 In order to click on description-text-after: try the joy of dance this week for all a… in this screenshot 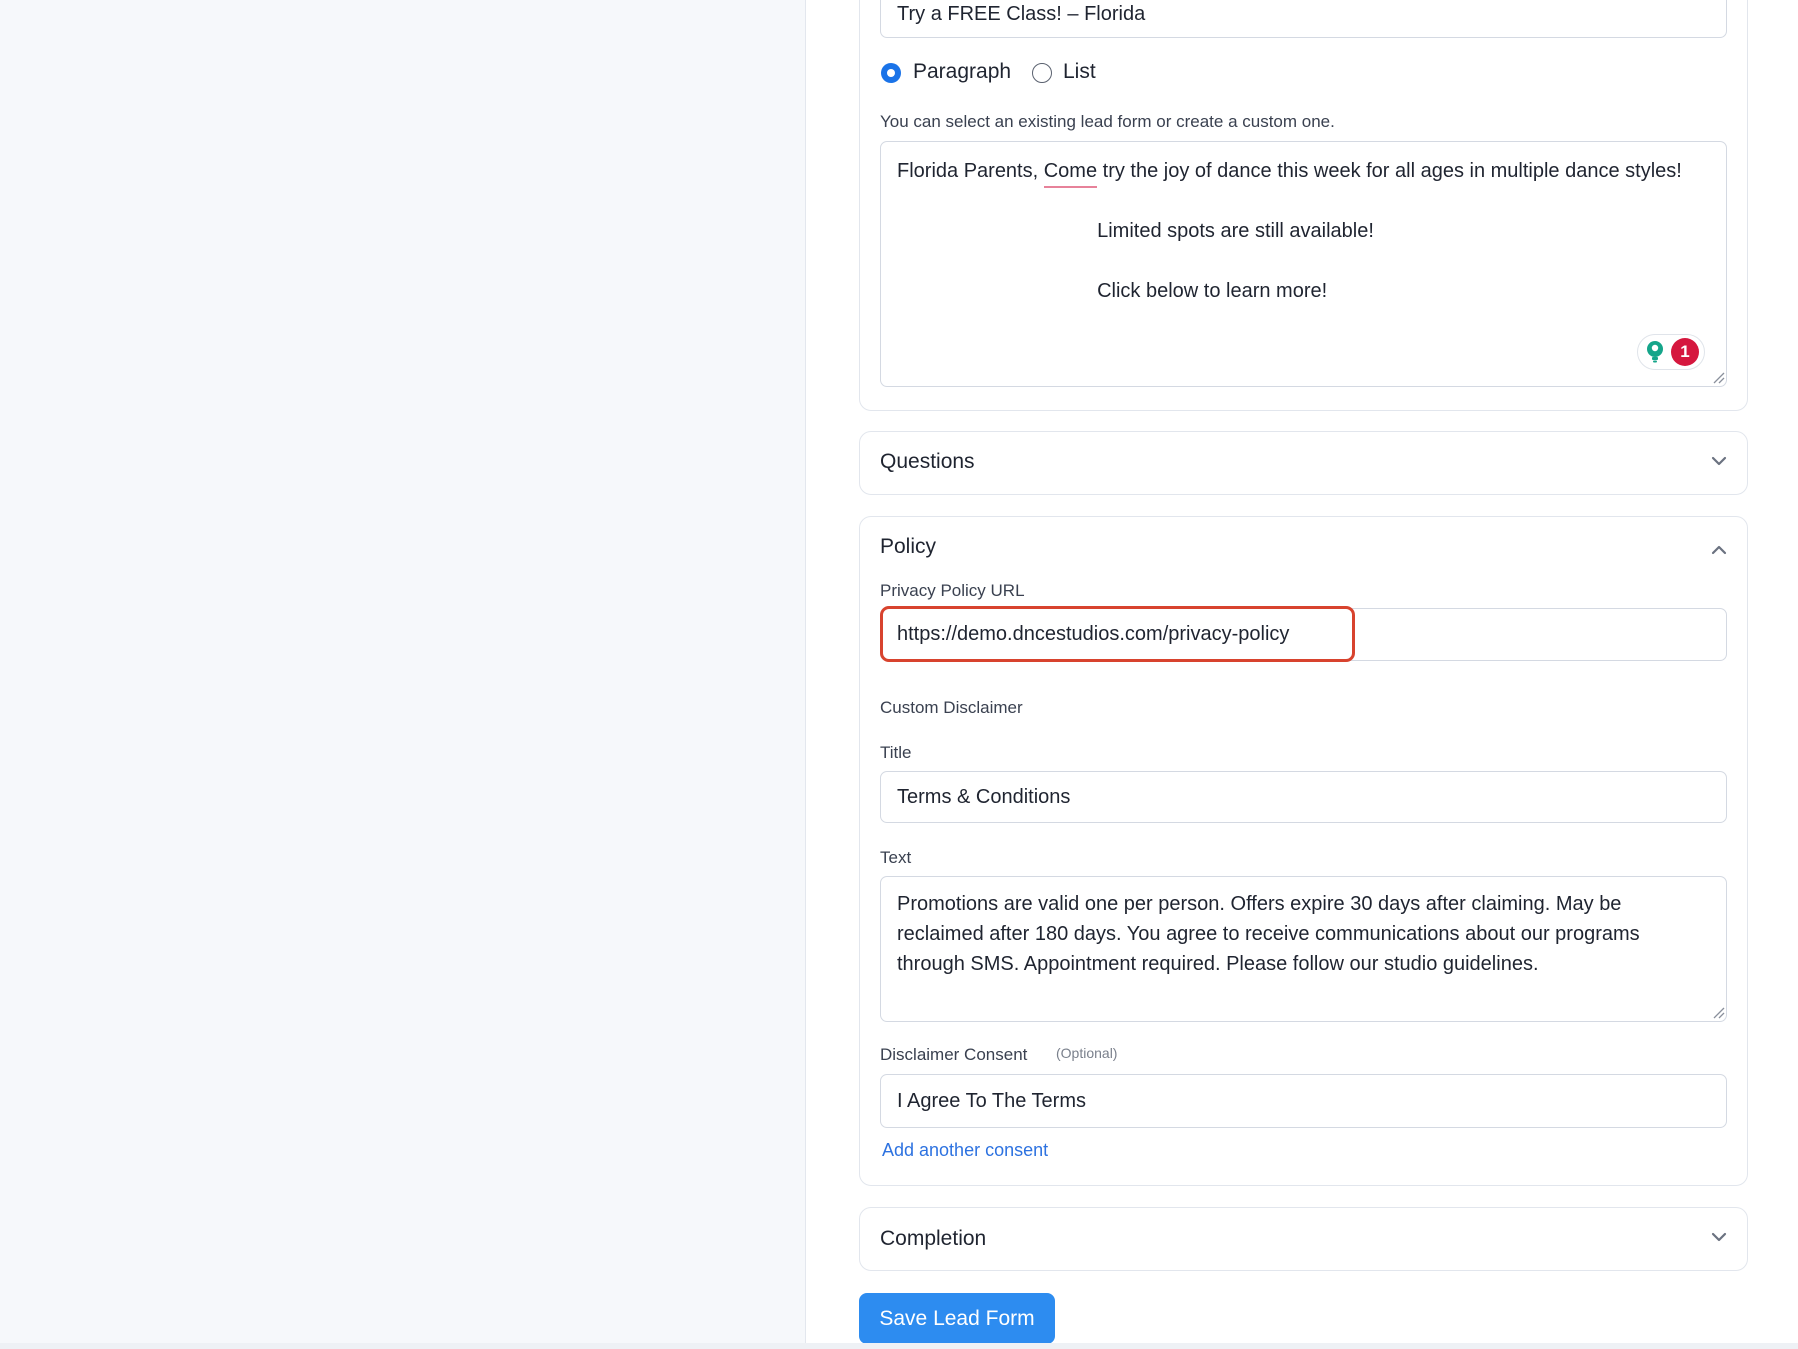, I will do `click(1389, 231)`.